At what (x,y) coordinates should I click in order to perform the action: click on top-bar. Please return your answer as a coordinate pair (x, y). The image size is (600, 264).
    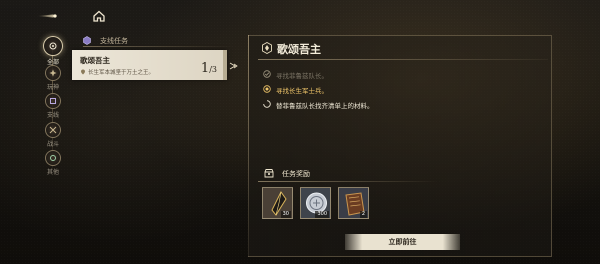
    Looking at the image, I should click on (300, 15).